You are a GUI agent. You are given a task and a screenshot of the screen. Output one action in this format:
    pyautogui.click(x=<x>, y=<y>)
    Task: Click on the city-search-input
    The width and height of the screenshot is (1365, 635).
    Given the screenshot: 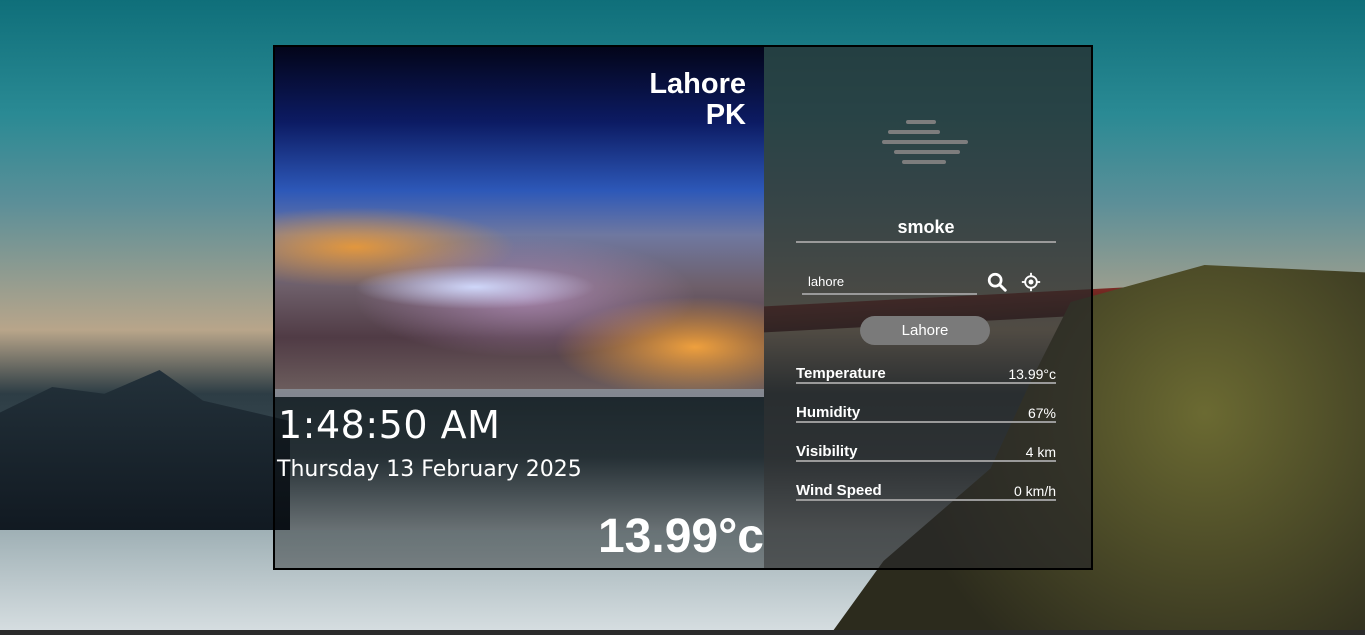 What is the action you would take?
    pyautogui.click(x=889, y=282)
    